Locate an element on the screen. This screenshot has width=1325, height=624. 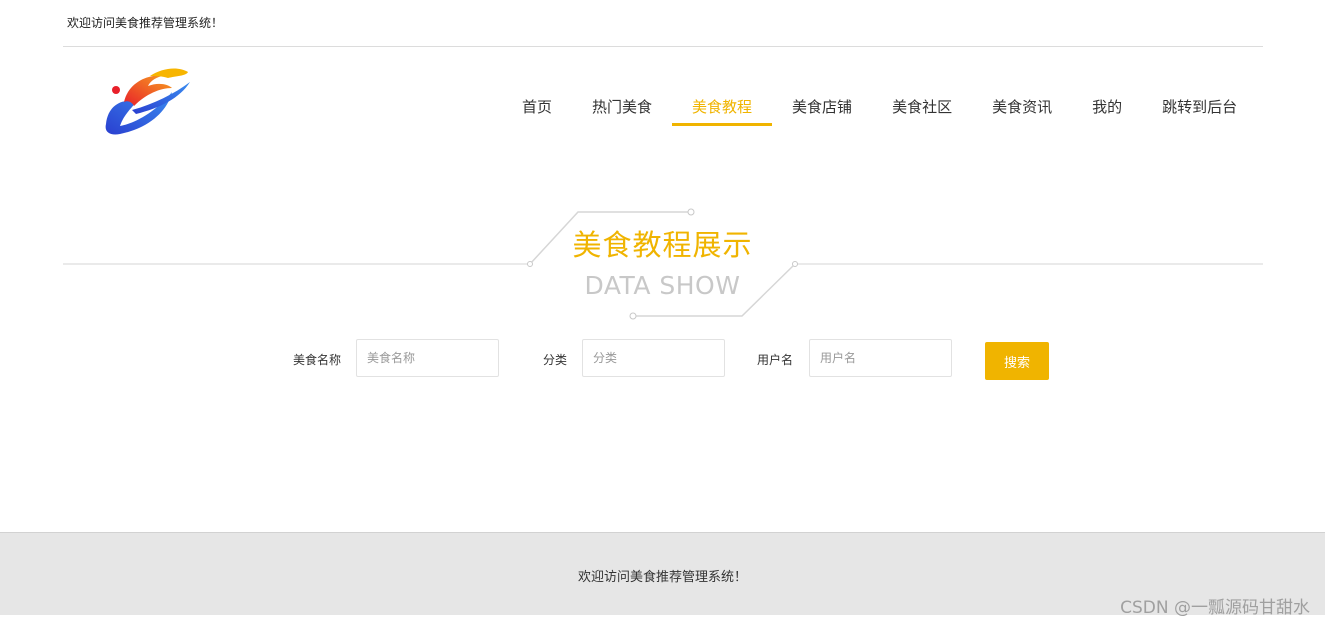
nav-item-food-community: 美食社区 is located at coordinates (922, 106).